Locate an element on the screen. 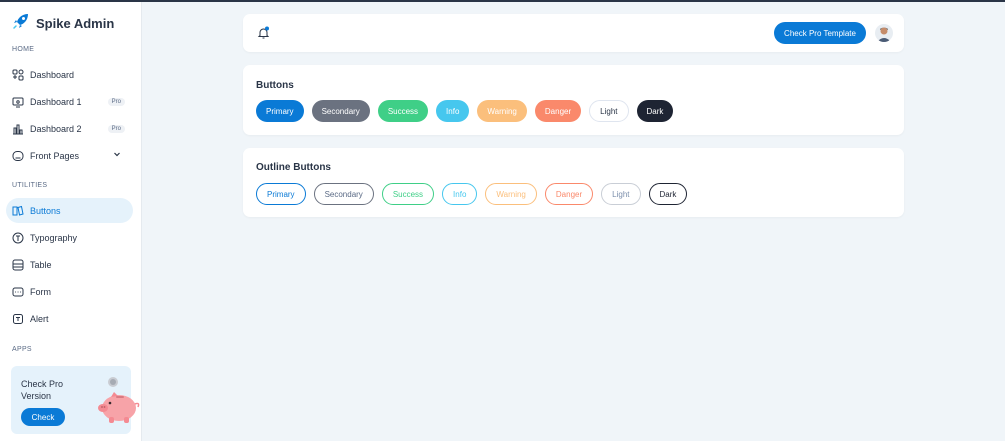  sidebar-item-front-pages: Front Pages is located at coordinates (69, 155).